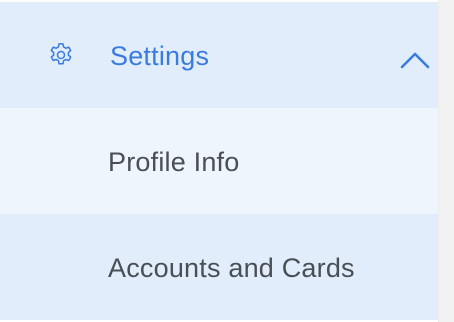 Image resolution: width=454 pixels, height=322 pixels. I want to click on chevron-up-icon, so click(415, 59).